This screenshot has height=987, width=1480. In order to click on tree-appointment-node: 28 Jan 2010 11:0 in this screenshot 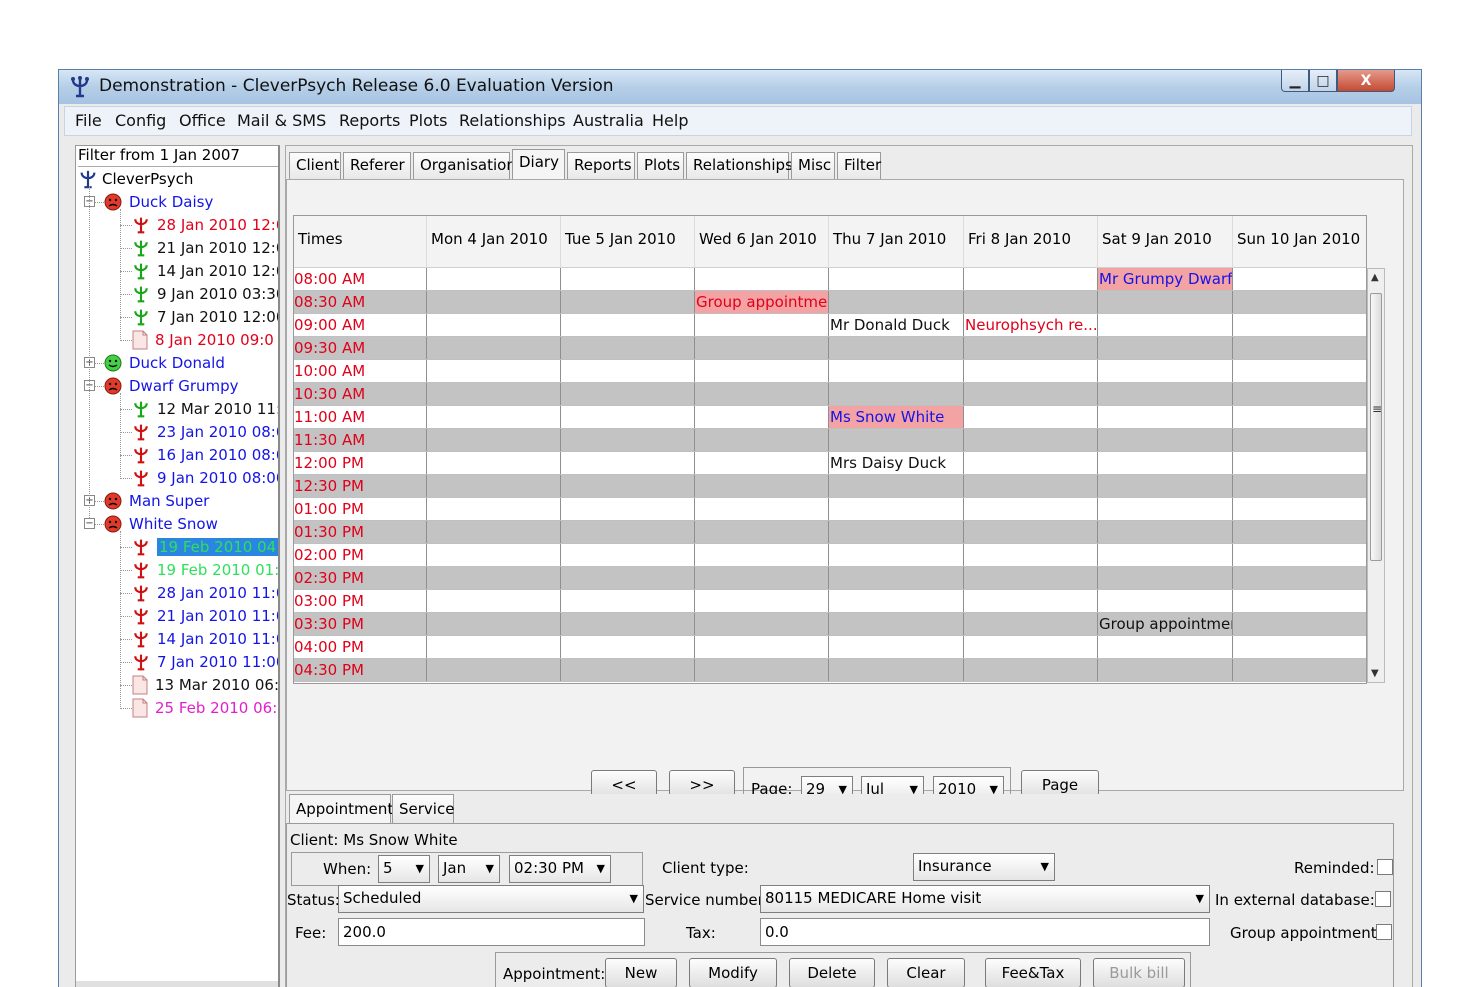, I will do `click(205, 593)`.